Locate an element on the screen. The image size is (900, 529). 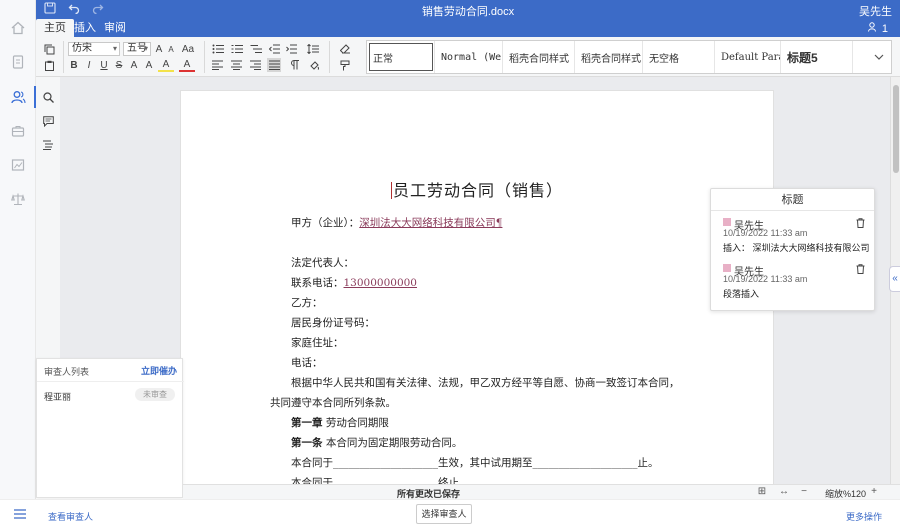
chevron-down-icon is located at coordinates (878, 57).